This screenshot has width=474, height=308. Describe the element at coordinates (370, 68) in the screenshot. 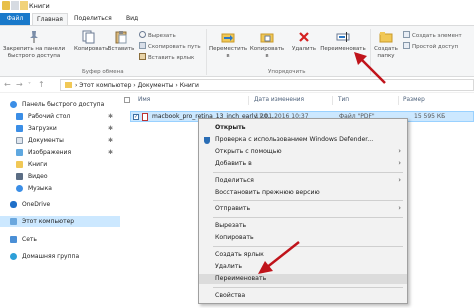

I see `annotation-arrow-ribbon` at that location.